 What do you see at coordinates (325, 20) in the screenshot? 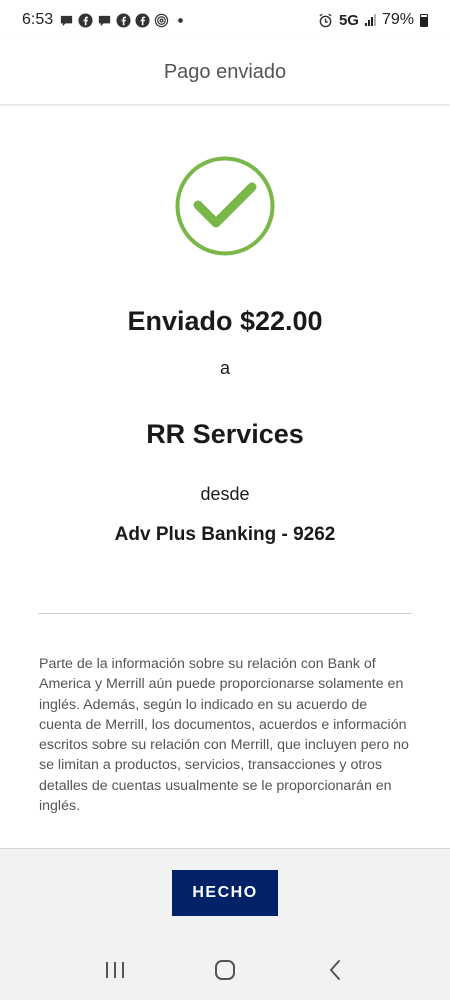
I see `alarm-icon` at bounding box center [325, 20].